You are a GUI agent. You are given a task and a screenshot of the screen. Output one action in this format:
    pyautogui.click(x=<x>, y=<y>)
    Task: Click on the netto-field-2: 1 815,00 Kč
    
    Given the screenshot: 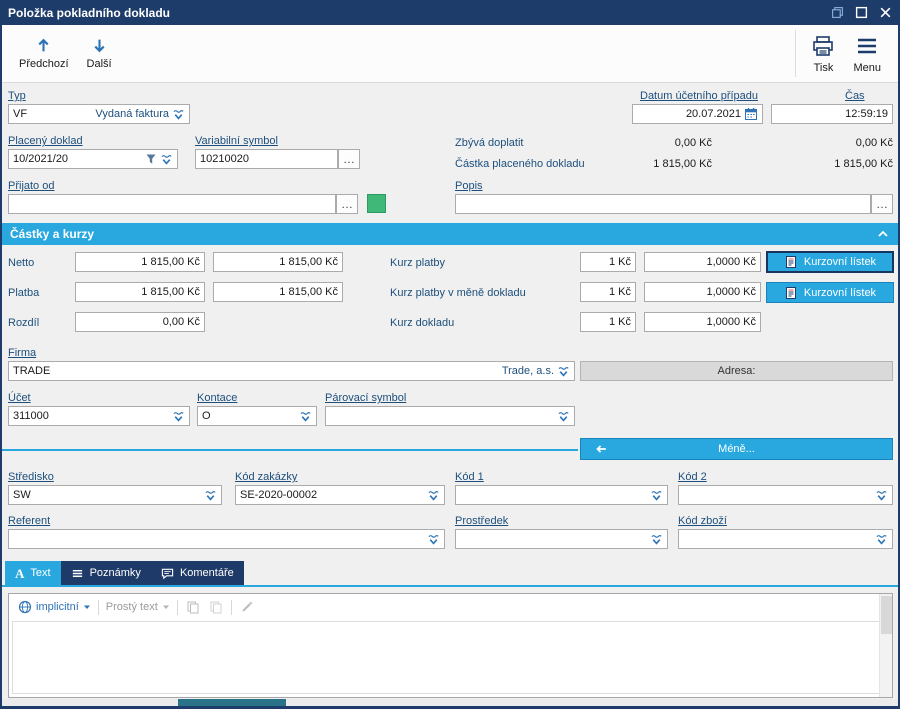 What is the action you would take?
    pyautogui.click(x=278, y=262)
    